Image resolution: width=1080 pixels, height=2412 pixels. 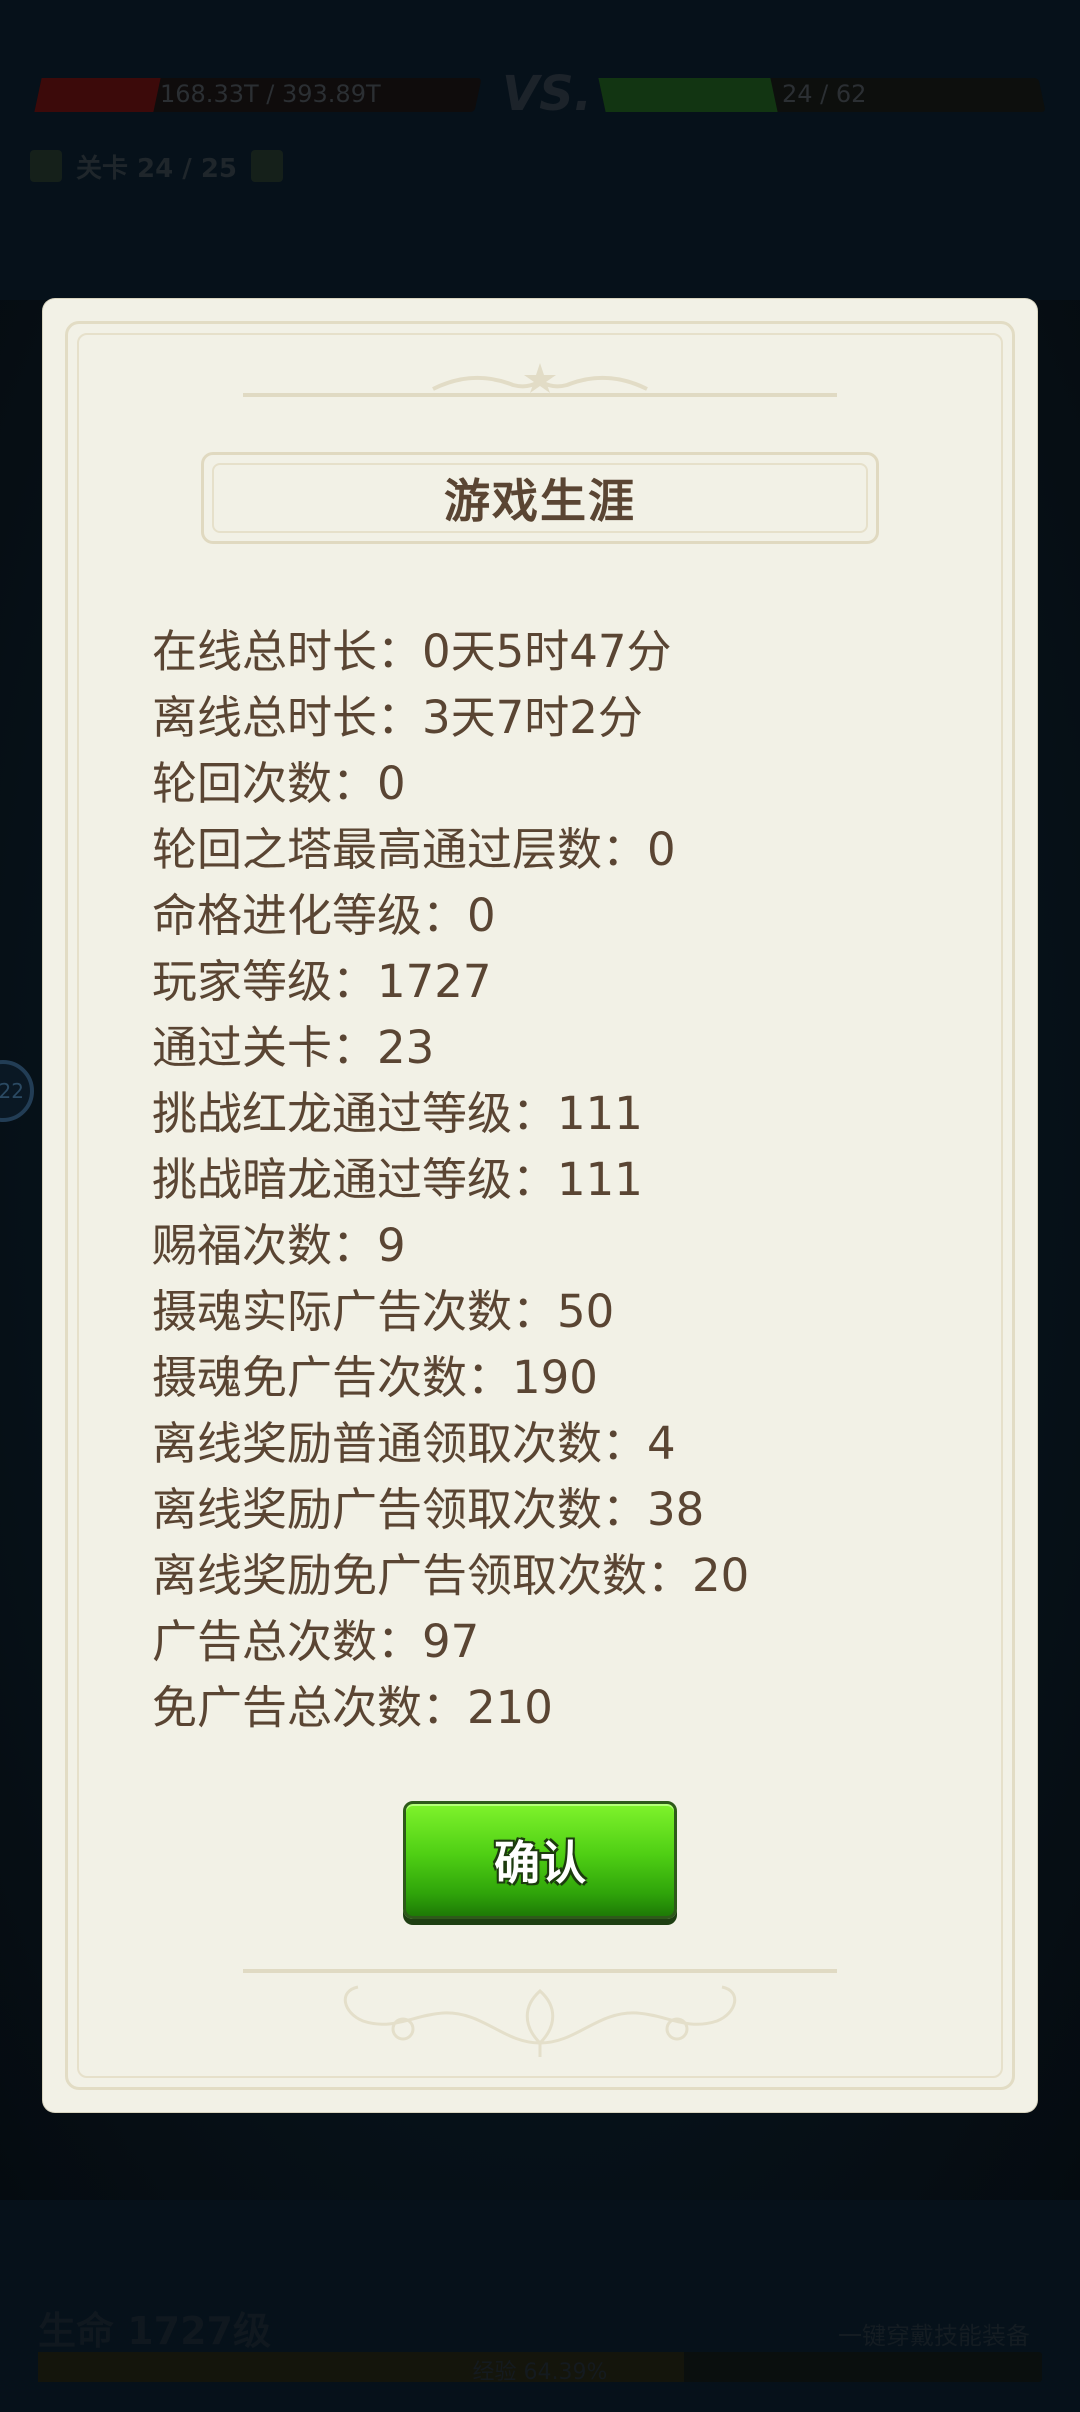 I want to click on dialog-title: 游戏生涯, so click(x=540, y=501).